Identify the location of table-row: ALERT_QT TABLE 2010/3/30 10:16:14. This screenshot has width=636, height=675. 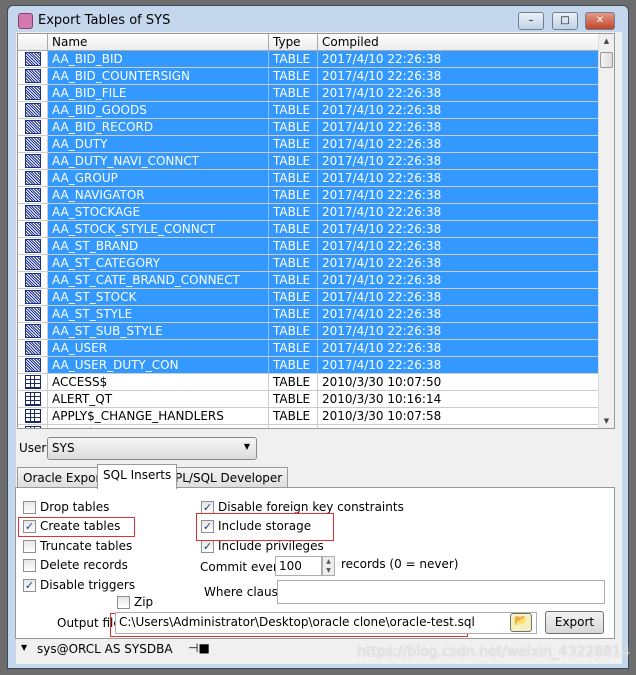
(308, 399).